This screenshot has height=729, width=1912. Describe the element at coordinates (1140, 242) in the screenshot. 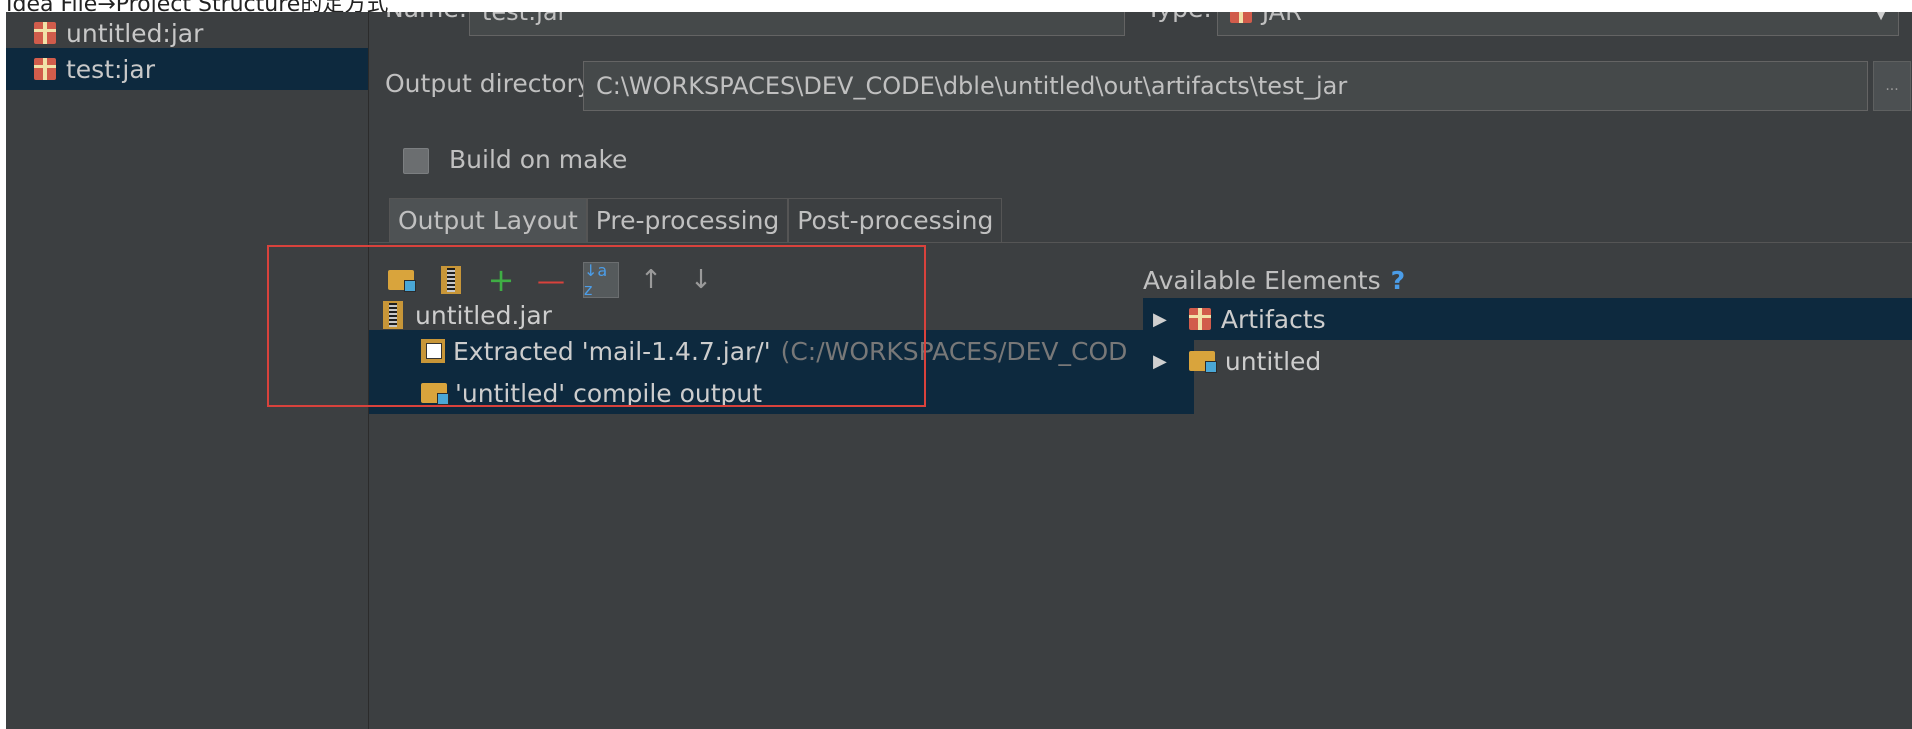

I see `tab-divider` at that location.